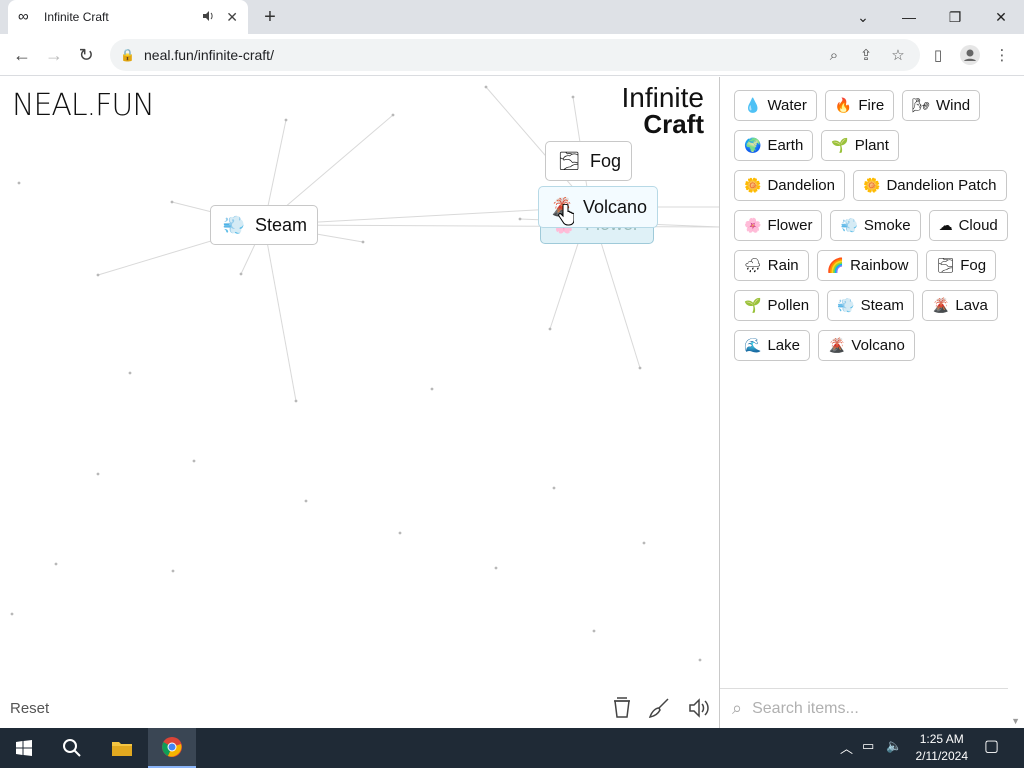 This screenshot has width=1024, height=768. Describe the element at coordinates (753, 345) in the screenshot. I see `wave-icon: 🌊` at that location.